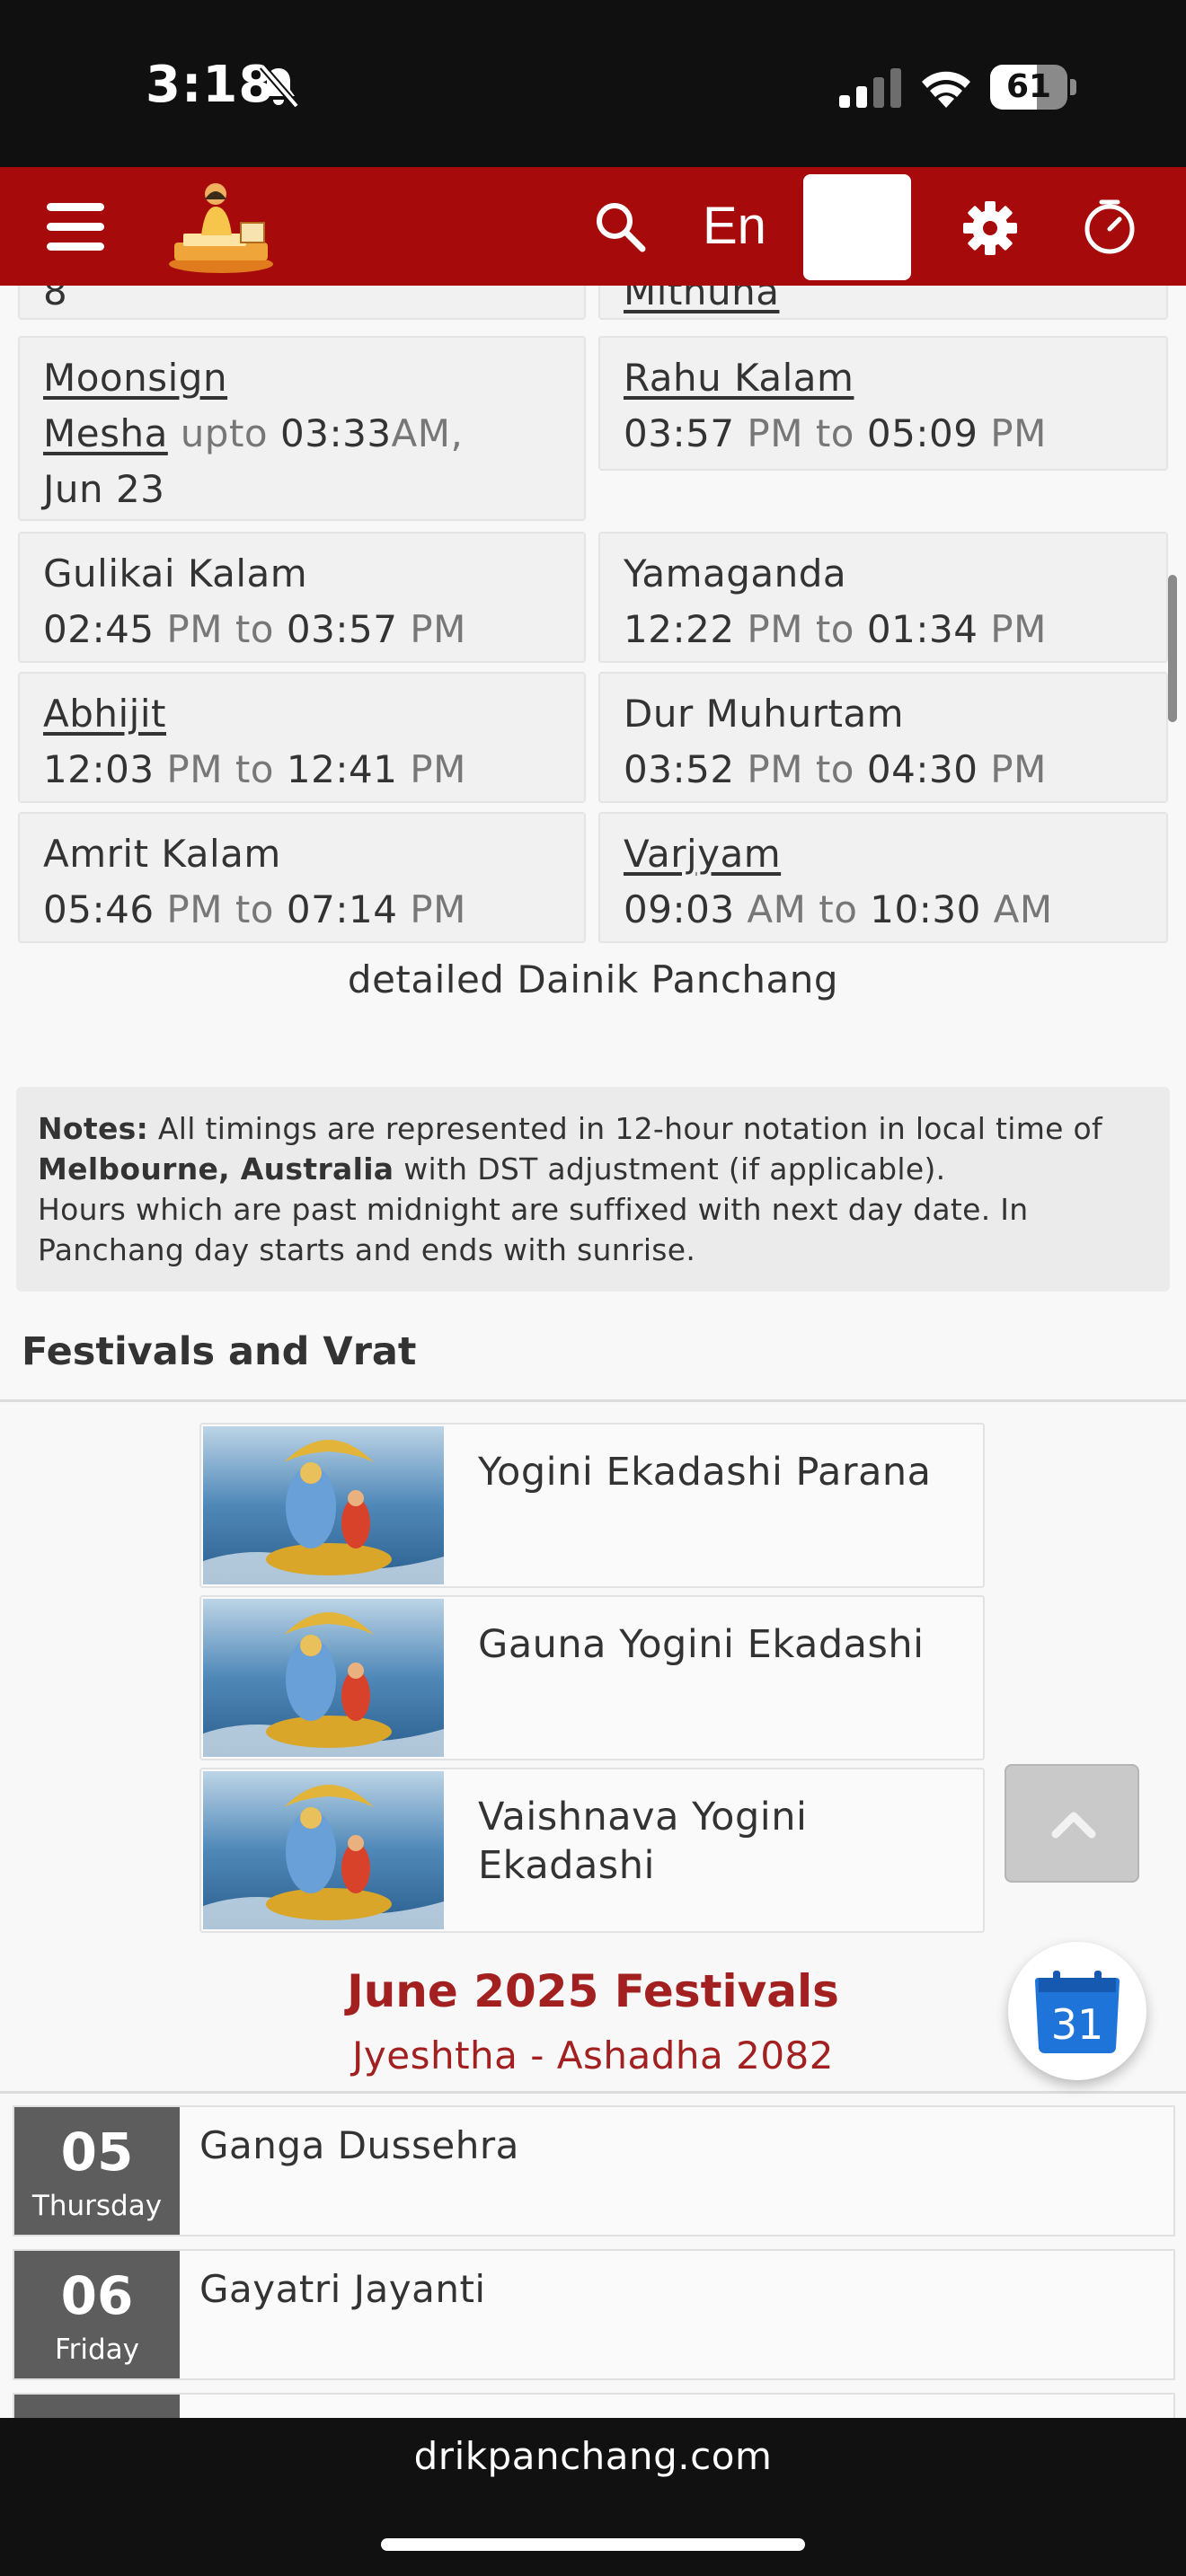  I want to click on moonsign-cell: Moonsign Mesha upto 03:33AM, Jun 23, so click(302, 428).